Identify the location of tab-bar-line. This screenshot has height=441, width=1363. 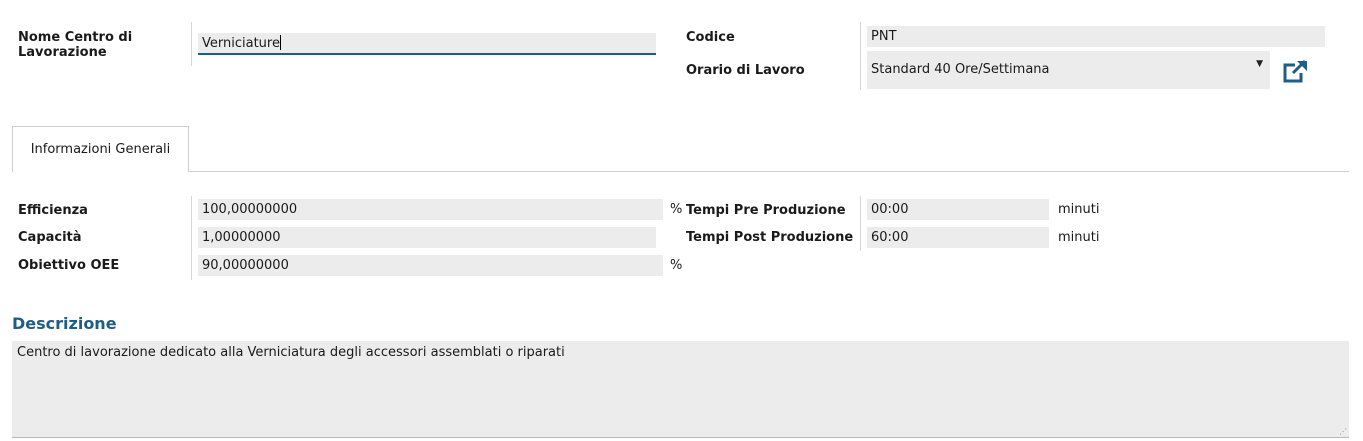
(680, 171).